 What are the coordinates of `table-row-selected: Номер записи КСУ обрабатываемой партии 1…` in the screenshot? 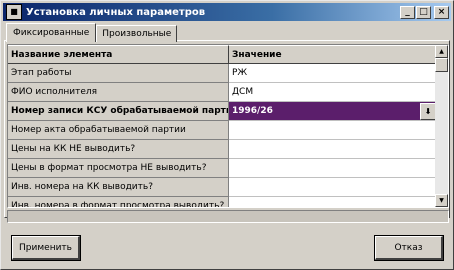 It's located at (222, 111).